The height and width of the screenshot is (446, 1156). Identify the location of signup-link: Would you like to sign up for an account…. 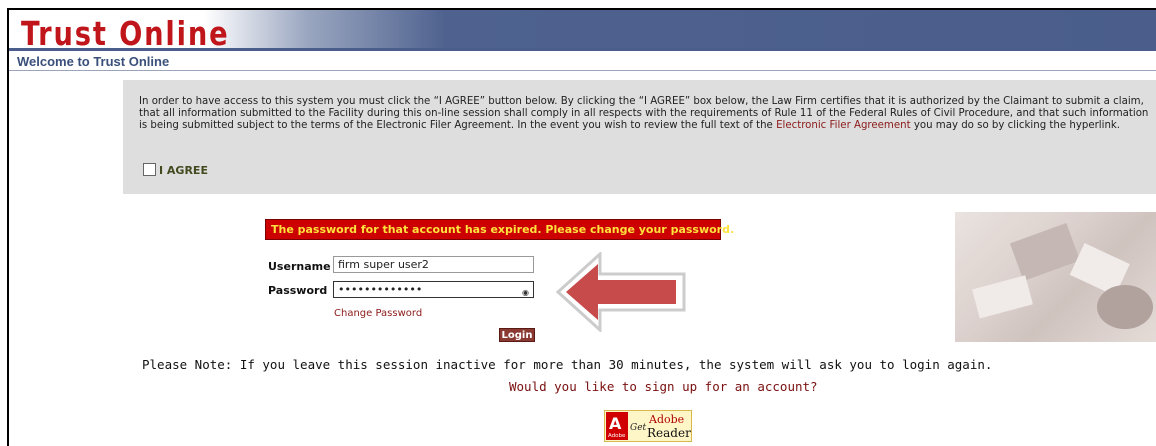
(663, 386).